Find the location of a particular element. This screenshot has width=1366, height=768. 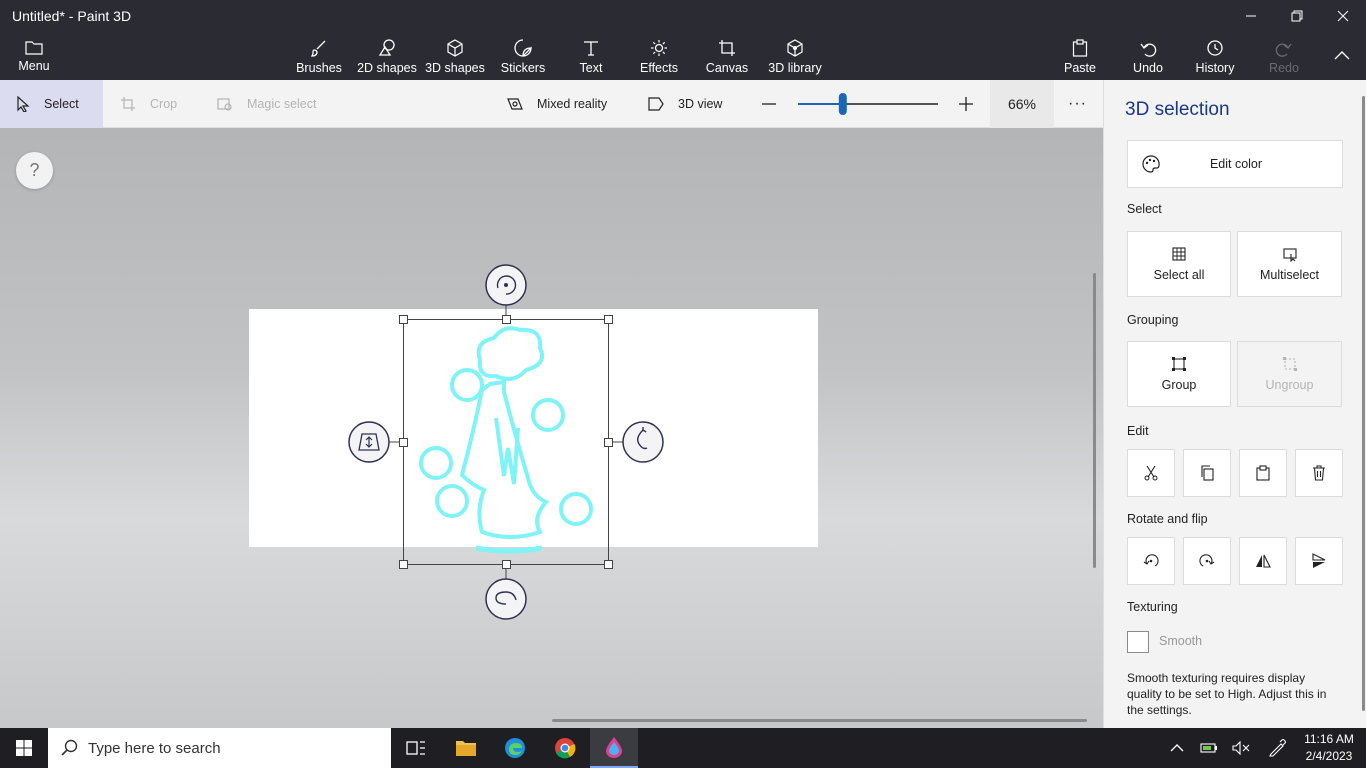

edit-heading: Edit is located at coordinates (1138, 431).